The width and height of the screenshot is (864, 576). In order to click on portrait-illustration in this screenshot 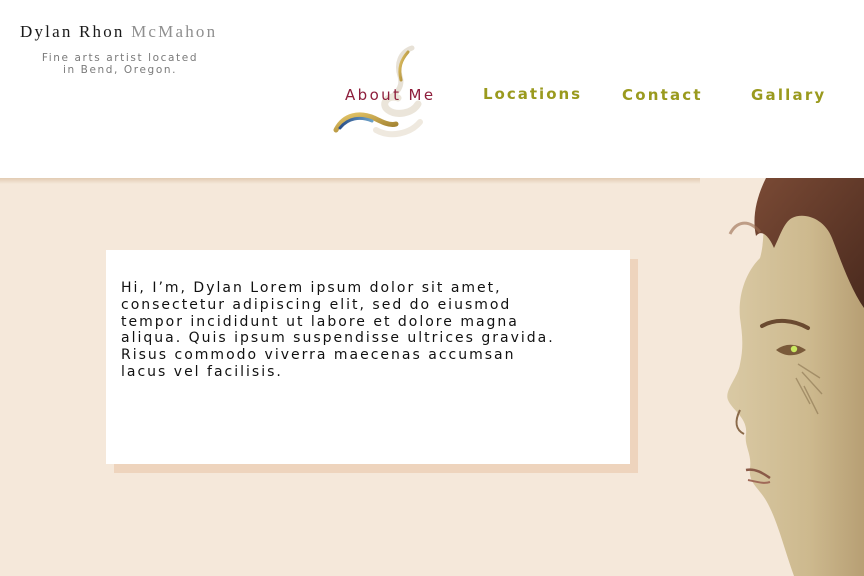, I will do `click(782, 377)`.